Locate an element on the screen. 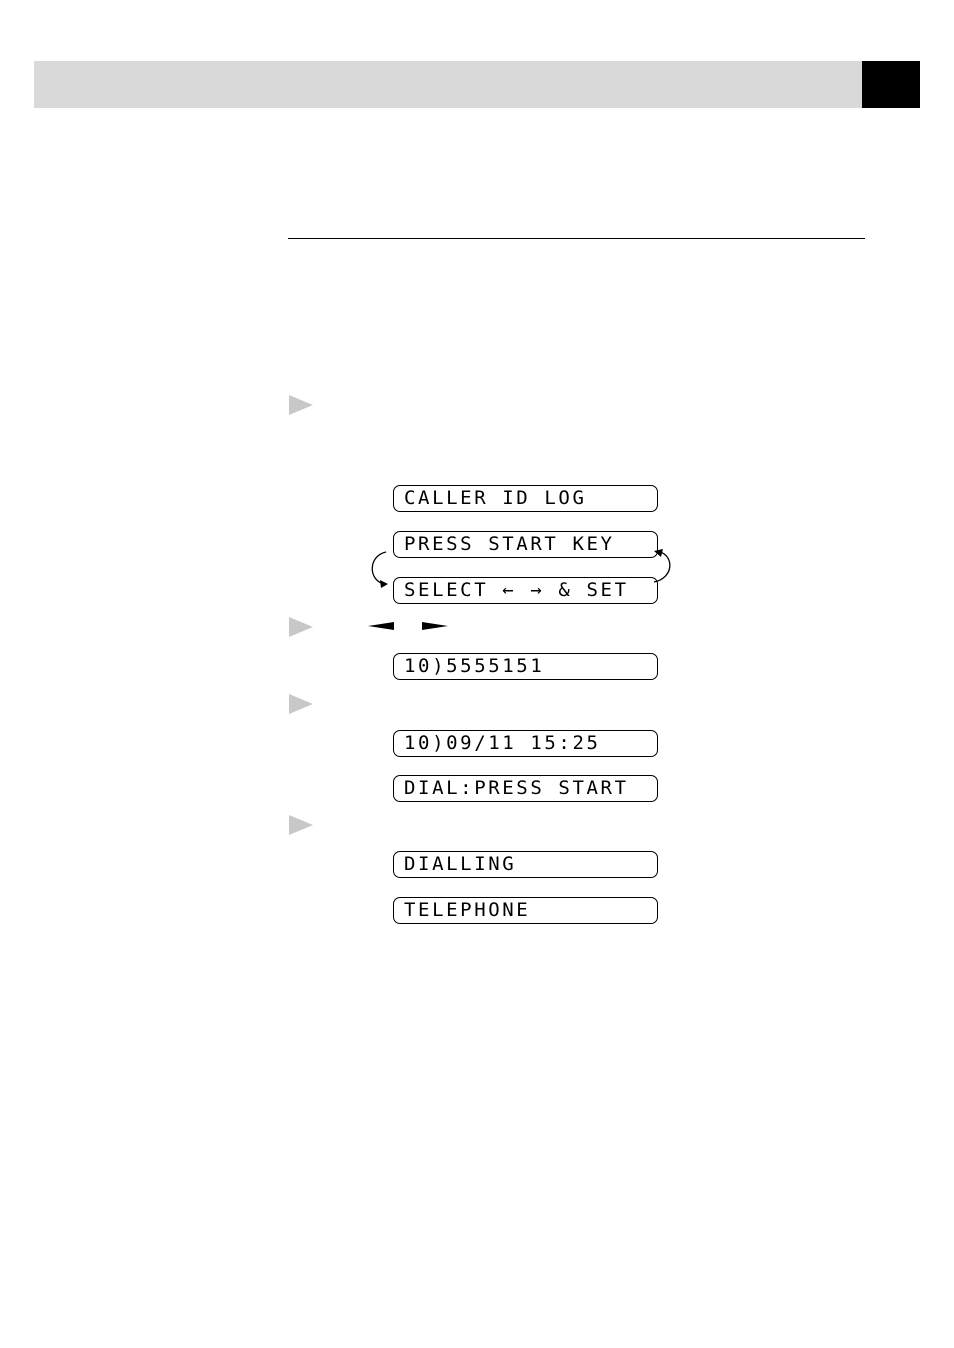 Image resolution: width=954 pixels, height=1348 pixels. step-2-arrow-icon is located at coordinates (301, 627).